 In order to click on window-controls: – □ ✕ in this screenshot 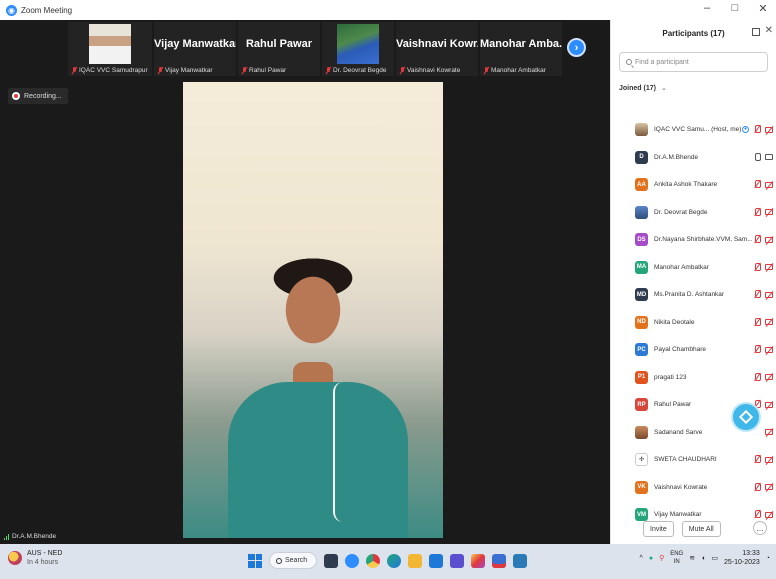, I will do `click(735, 8)`.